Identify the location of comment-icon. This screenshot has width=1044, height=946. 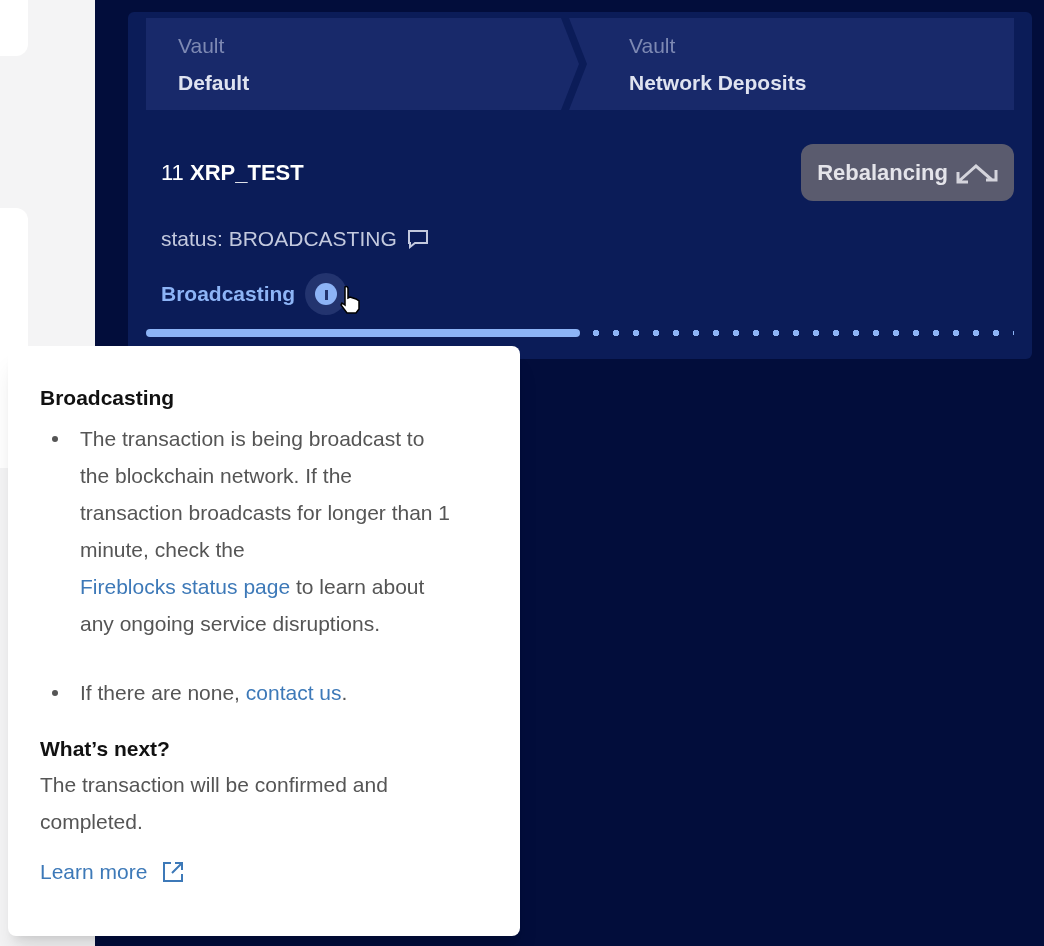
(417, 238).